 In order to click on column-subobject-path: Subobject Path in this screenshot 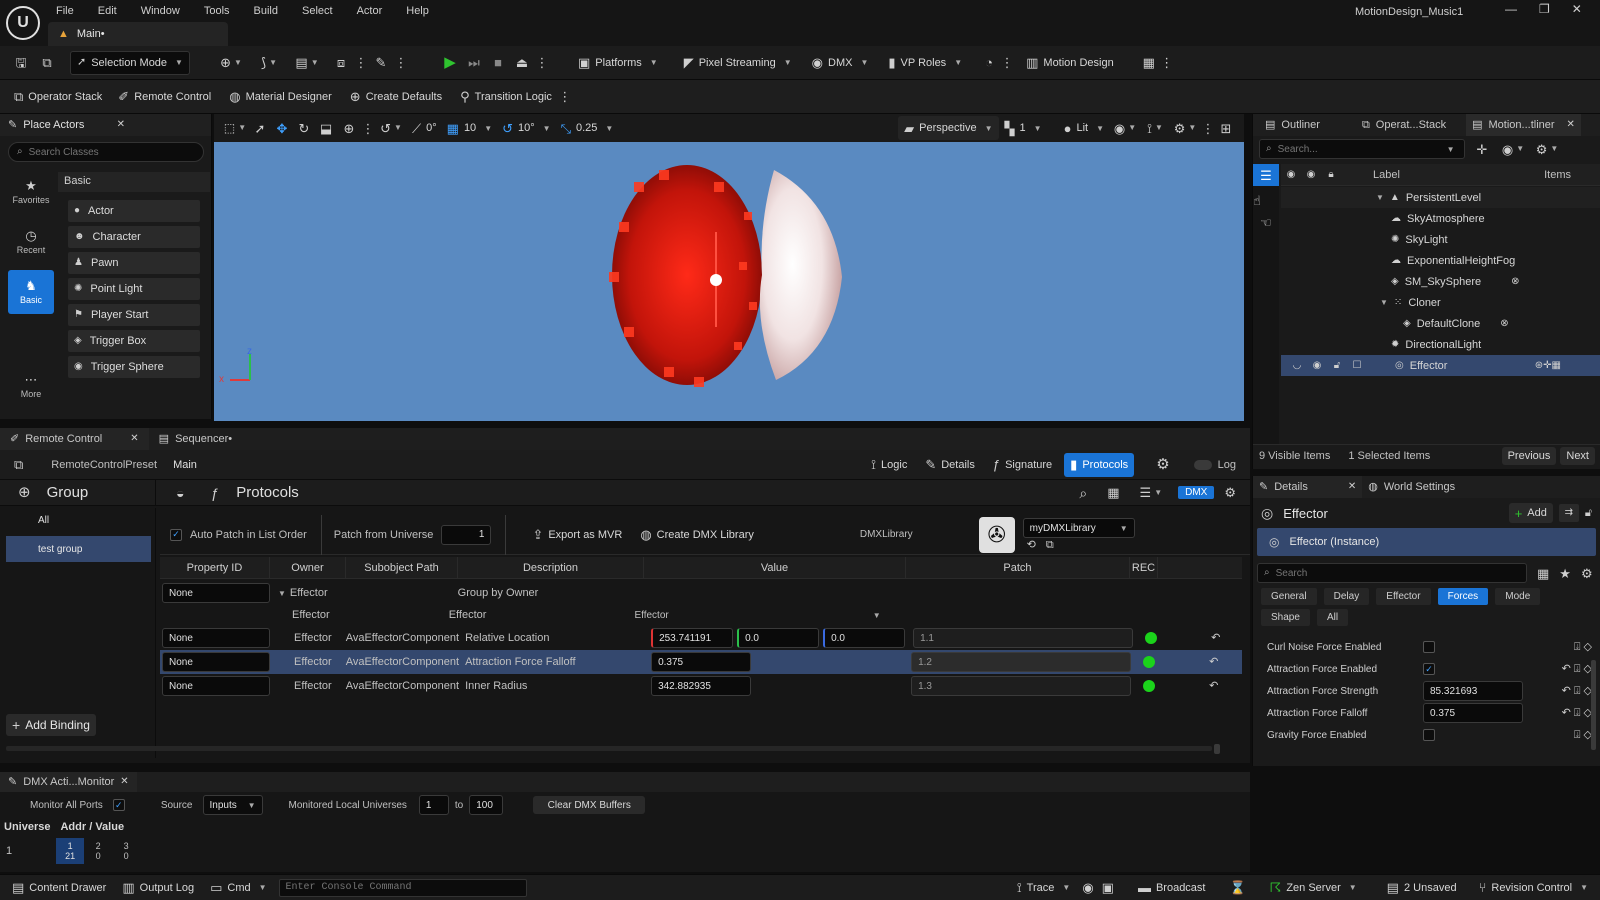, I will do `click(402, 567)`.